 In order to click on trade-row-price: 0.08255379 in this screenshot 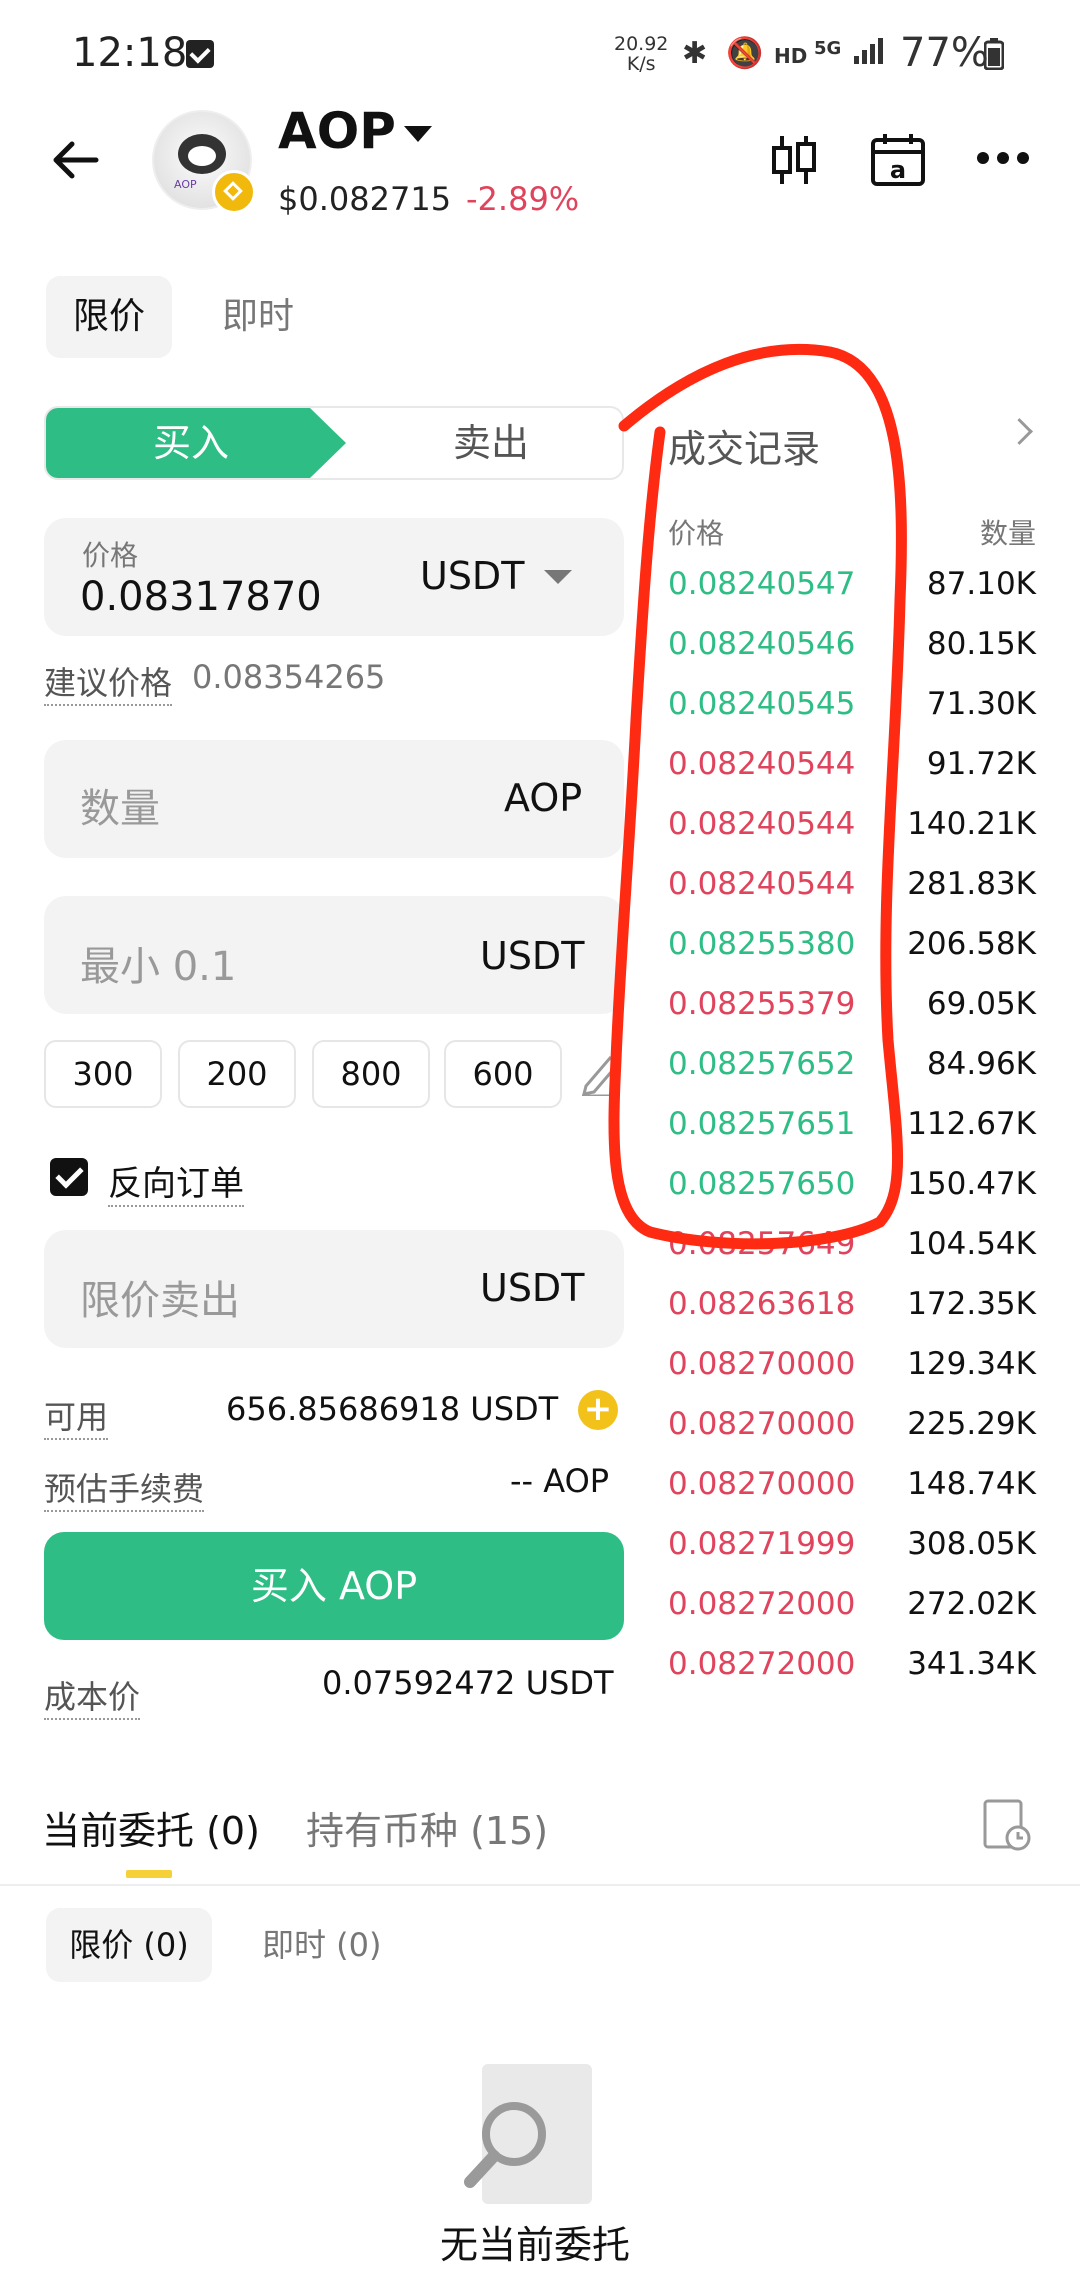, I will do `click(762, 1004)`.